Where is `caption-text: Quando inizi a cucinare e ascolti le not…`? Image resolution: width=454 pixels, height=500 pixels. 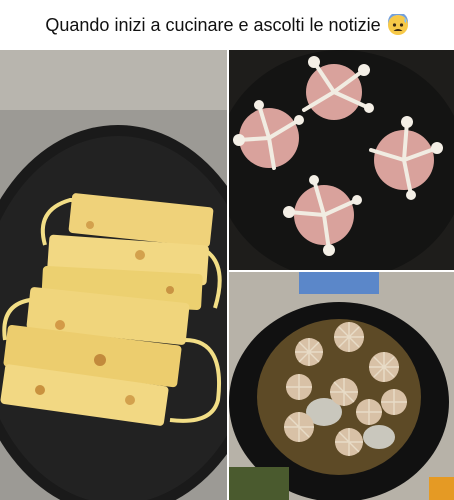 caption-text: Quando inizi a cucinare e ascolti le not… is located at coordinates (213, 24).